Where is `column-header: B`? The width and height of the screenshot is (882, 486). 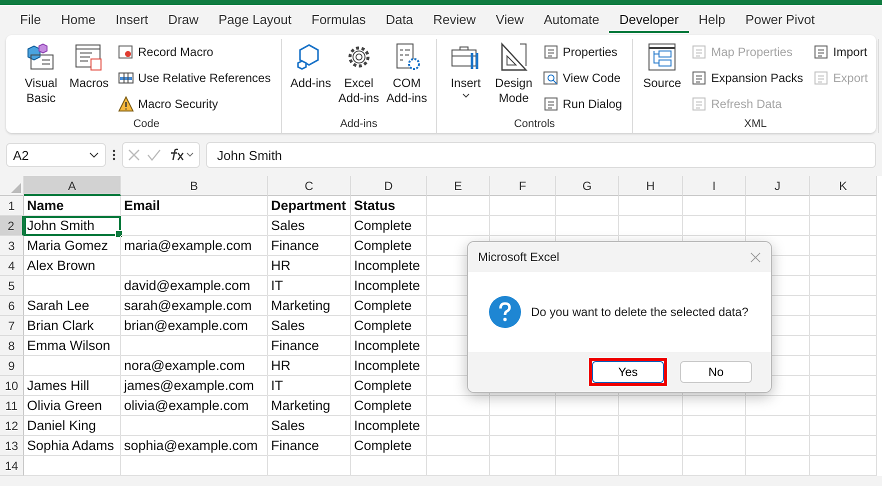
column-header: B is located at coordinates (194, 186).